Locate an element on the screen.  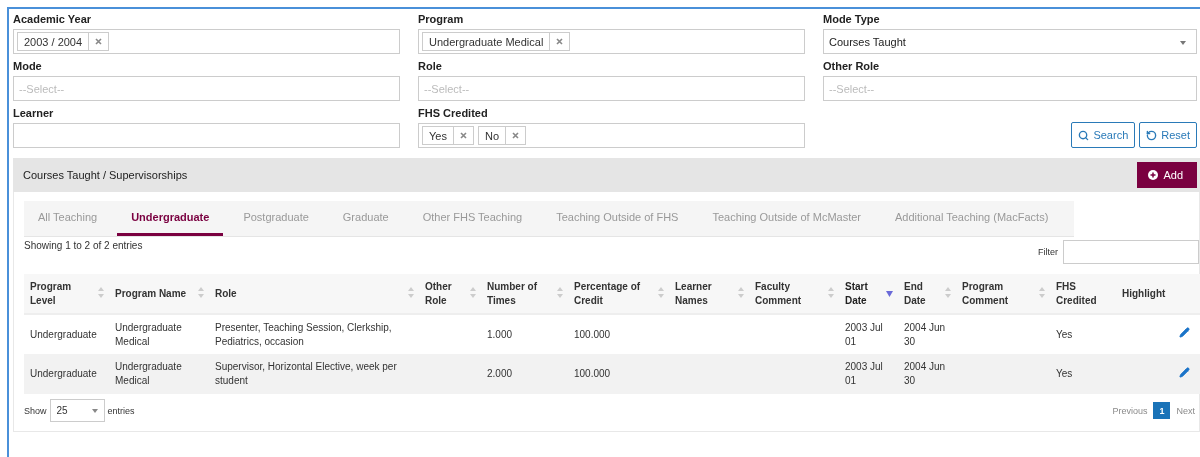
add-button: Add is located at coordinates (1167, 175).